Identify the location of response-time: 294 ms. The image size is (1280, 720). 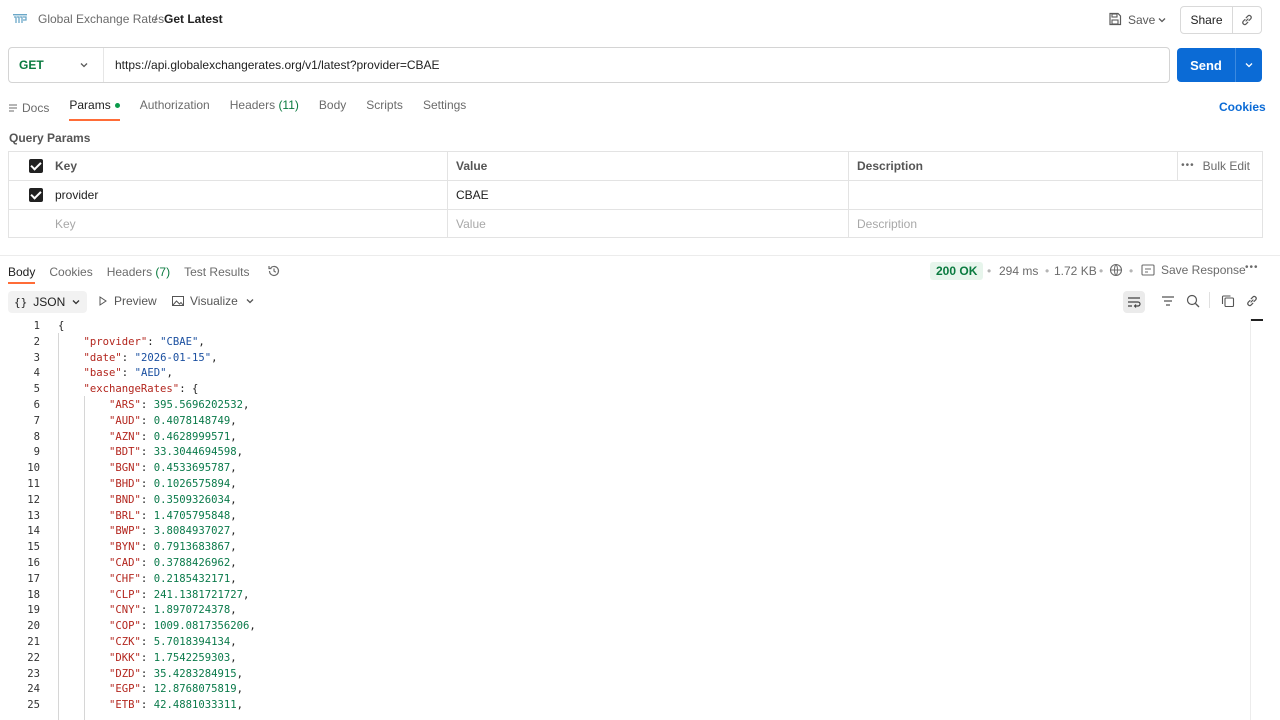
(1018, 271).